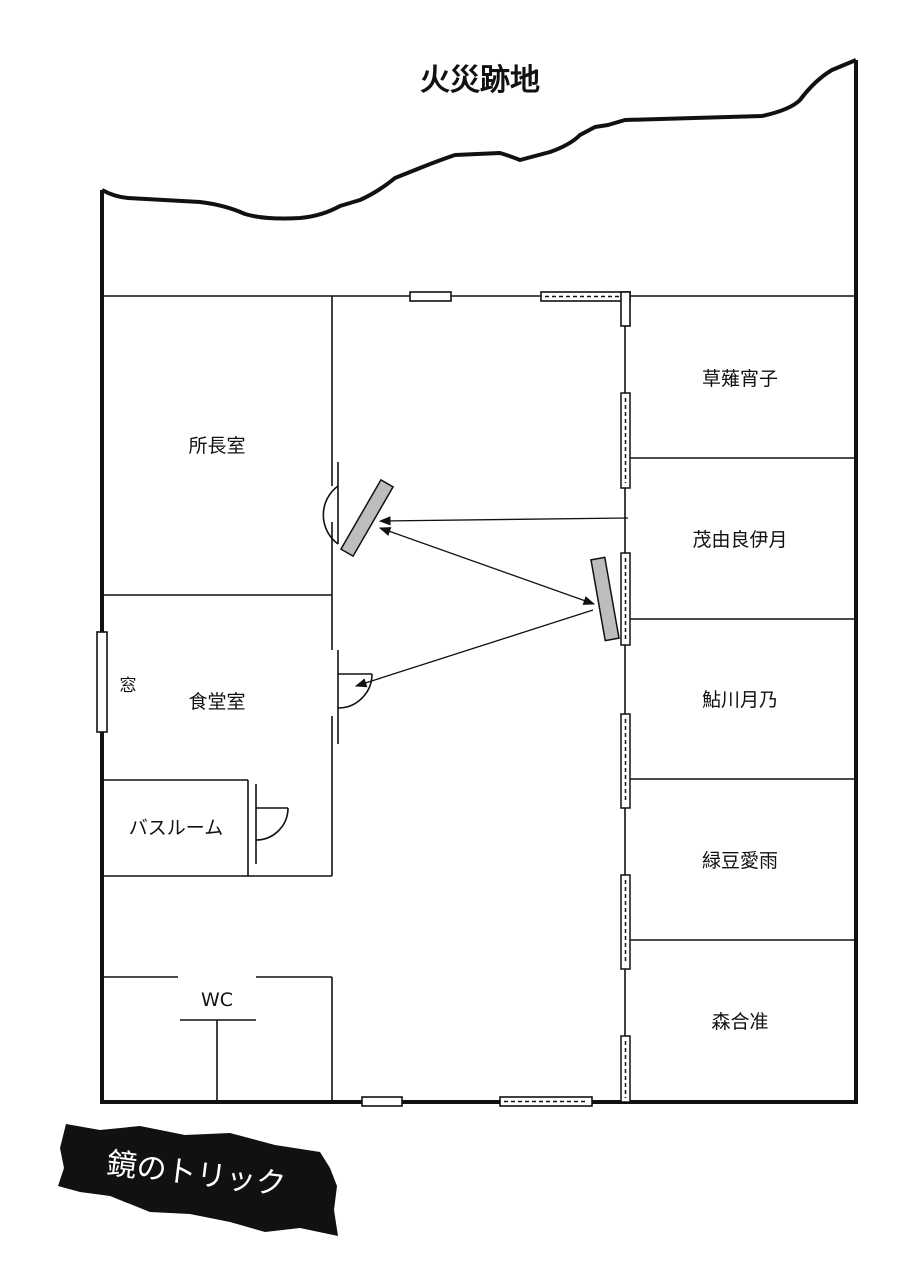 The width and height of the screenshot is (917, 1280). I want to click on mirror-left, so click(367, 518).